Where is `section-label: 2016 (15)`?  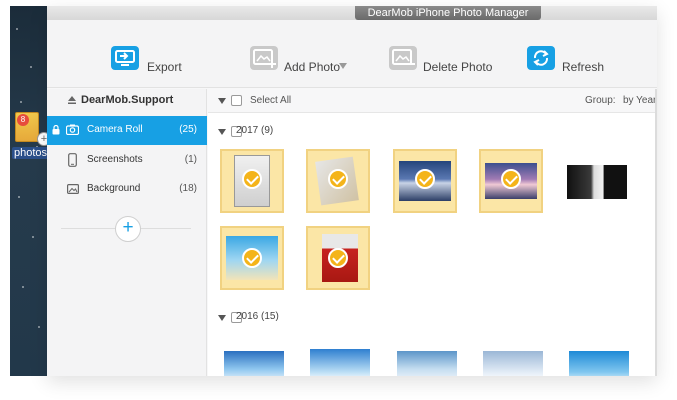 section-label: 2016 (15) is located at coordinates (257, 316).